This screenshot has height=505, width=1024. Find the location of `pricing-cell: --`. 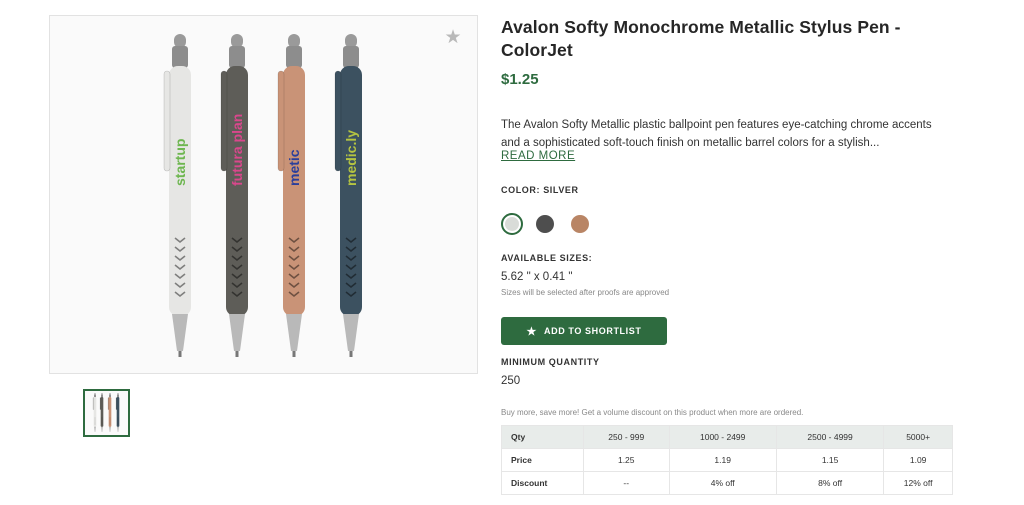

pricing-cell: -- is located at coordinates (626, 483).